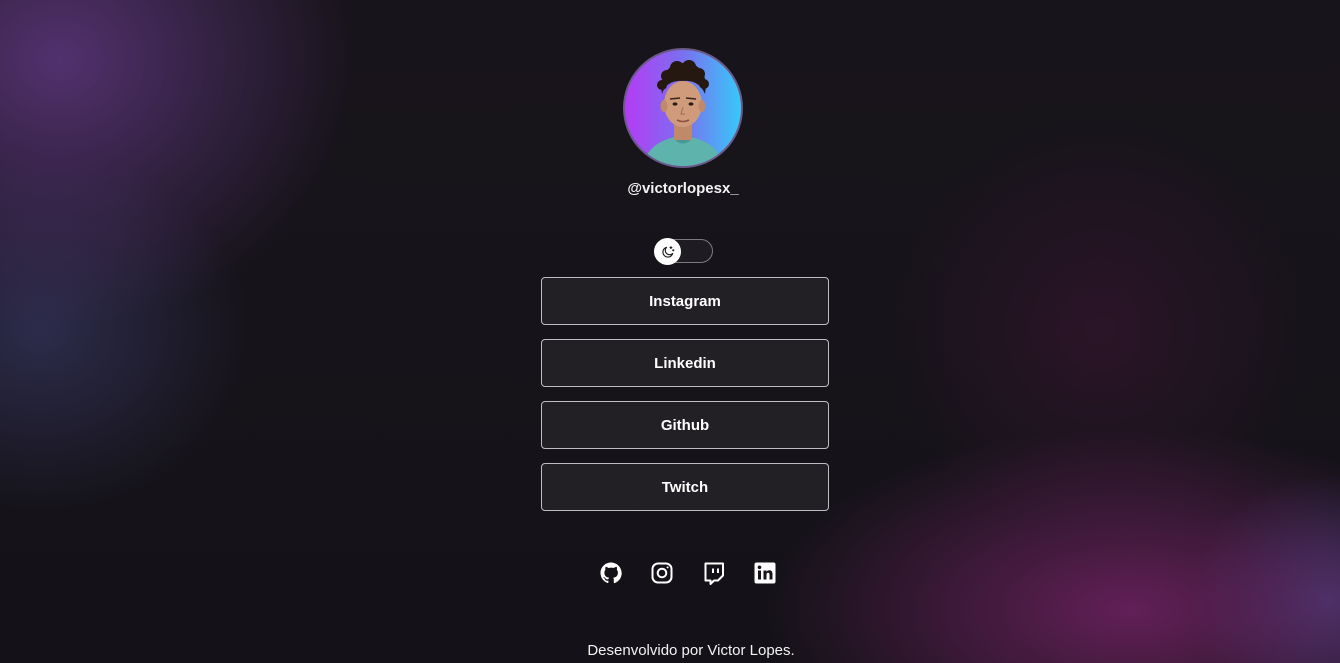  What do you see at coordinates (691, 650) in the screenshot?
I see `footer-credit: Desenvolvido por Victor Lopes.` at bounding box center [691, 650].